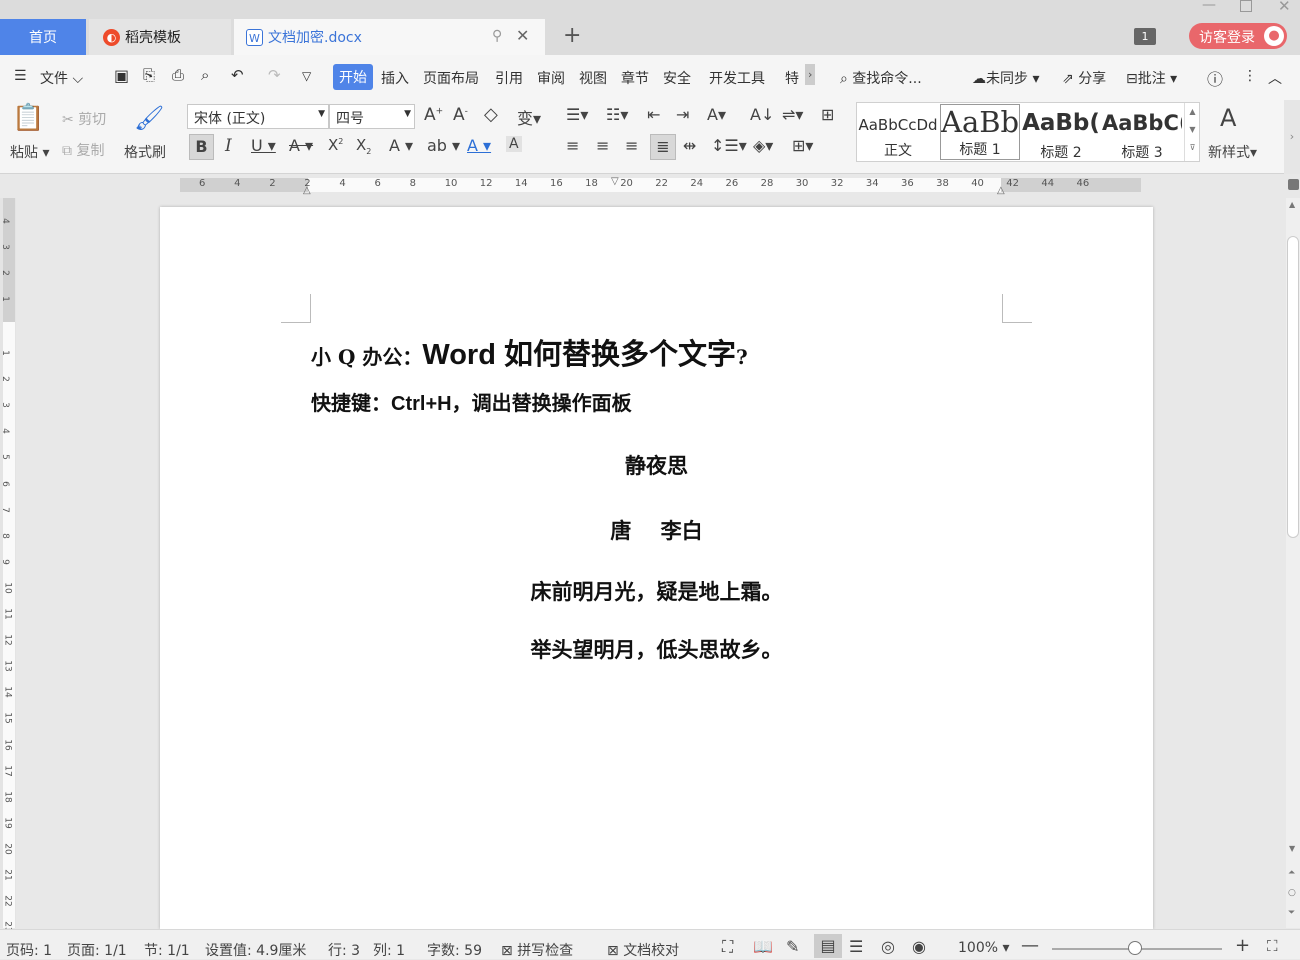 The height and width of the screenshot is (960, 1300). Describe the element at coordinates (201, 147) in the screenshot. I see `bold-button: B` at that location.